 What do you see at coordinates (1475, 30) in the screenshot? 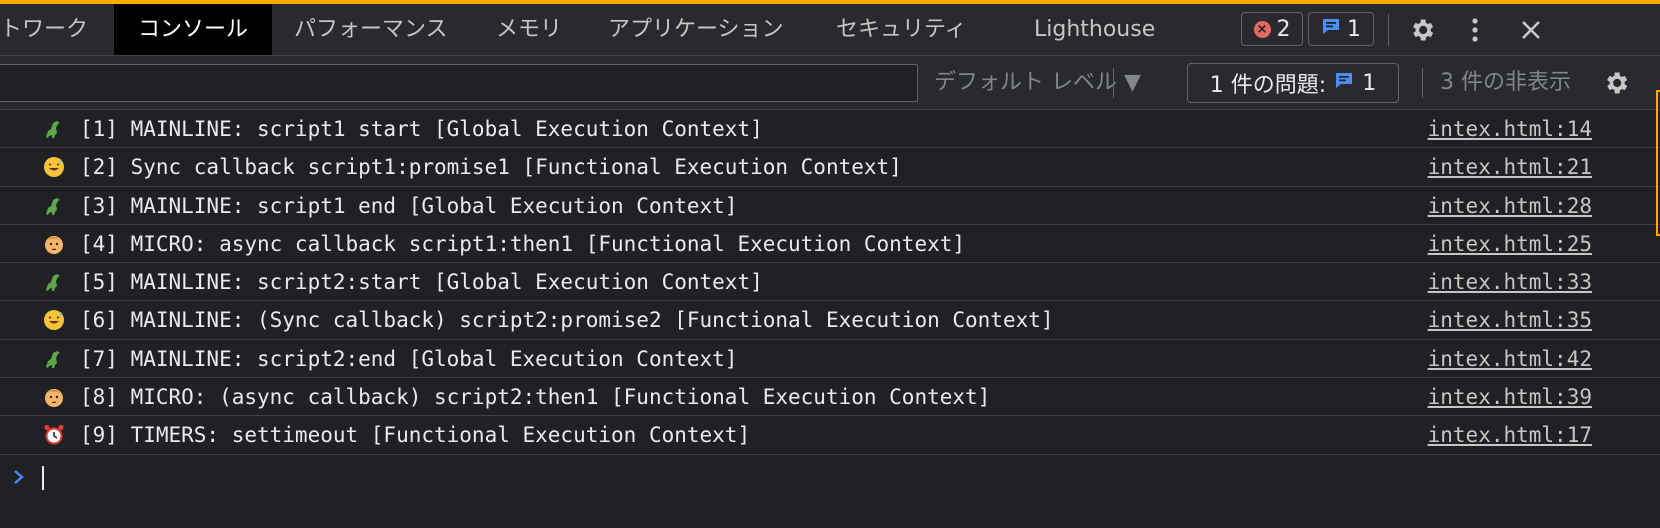
I see `more-options-icon` at bounding box center [1475, 30].